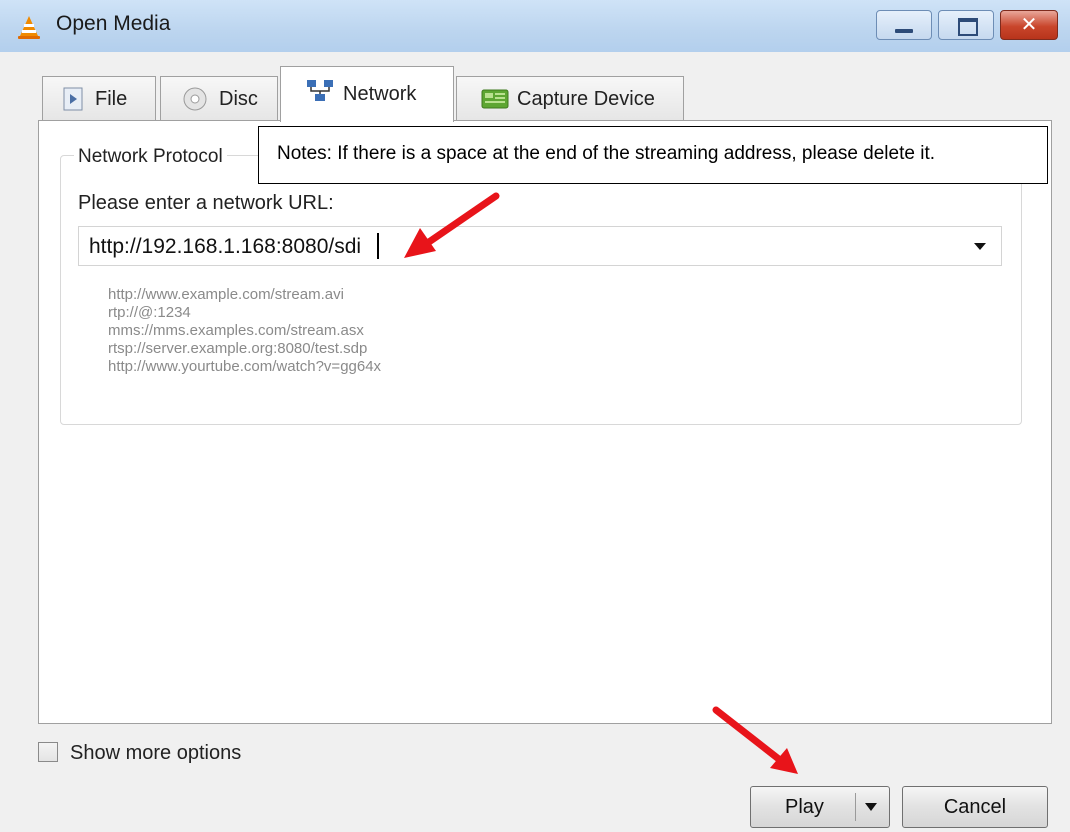 Image resolution: width=1070 pixels, height=832 pixels. Describe the element at coordinates (804, 807) in the screenshot. I see `play-button-label: Play` at that location.